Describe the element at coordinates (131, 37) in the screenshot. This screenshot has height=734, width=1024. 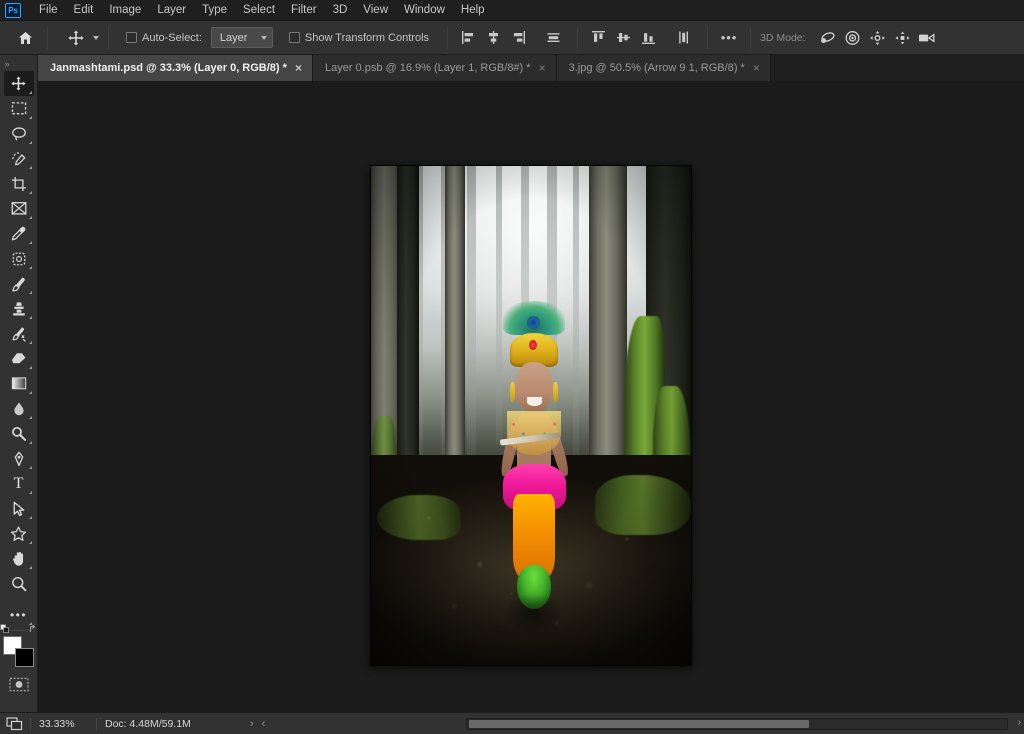
I see `auto-select-checkbox` at that location.